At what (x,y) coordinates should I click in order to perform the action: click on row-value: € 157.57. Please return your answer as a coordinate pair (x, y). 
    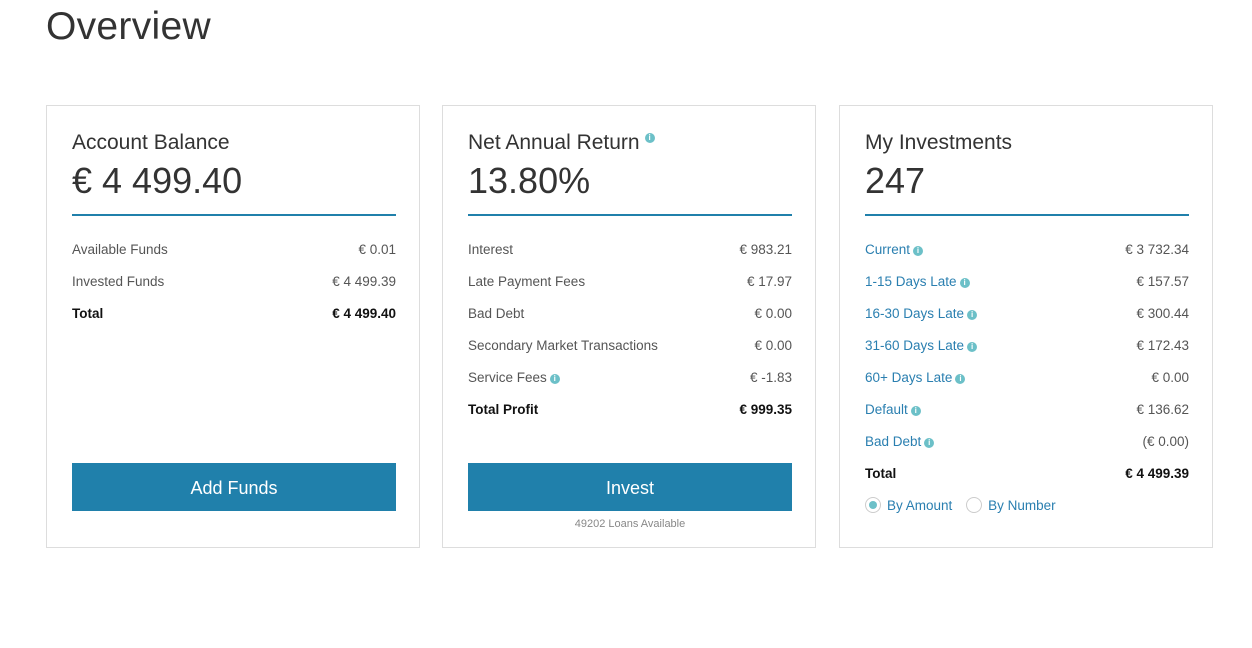
    Looking at the image, I should click on (1162, 281).